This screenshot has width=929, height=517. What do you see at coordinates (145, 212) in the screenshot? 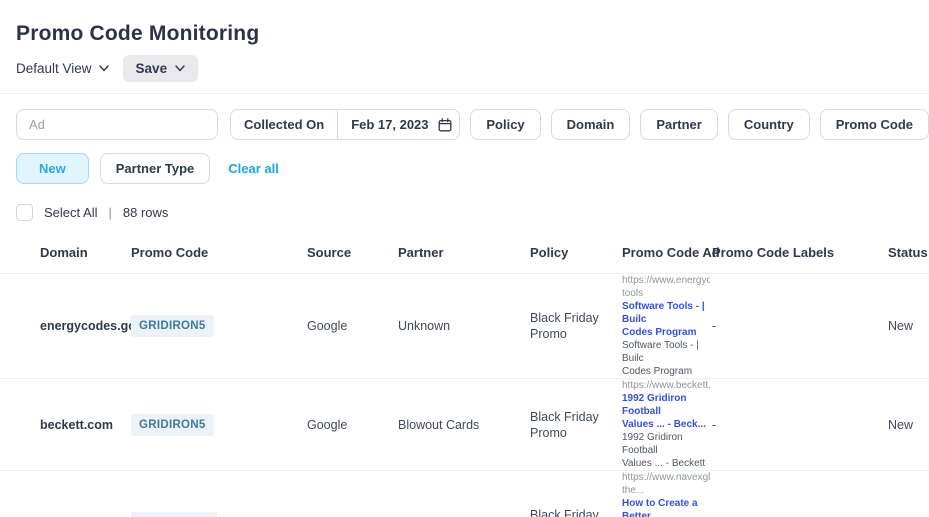
I see `row-count: 88 rows` at bounding box center [145, 212].